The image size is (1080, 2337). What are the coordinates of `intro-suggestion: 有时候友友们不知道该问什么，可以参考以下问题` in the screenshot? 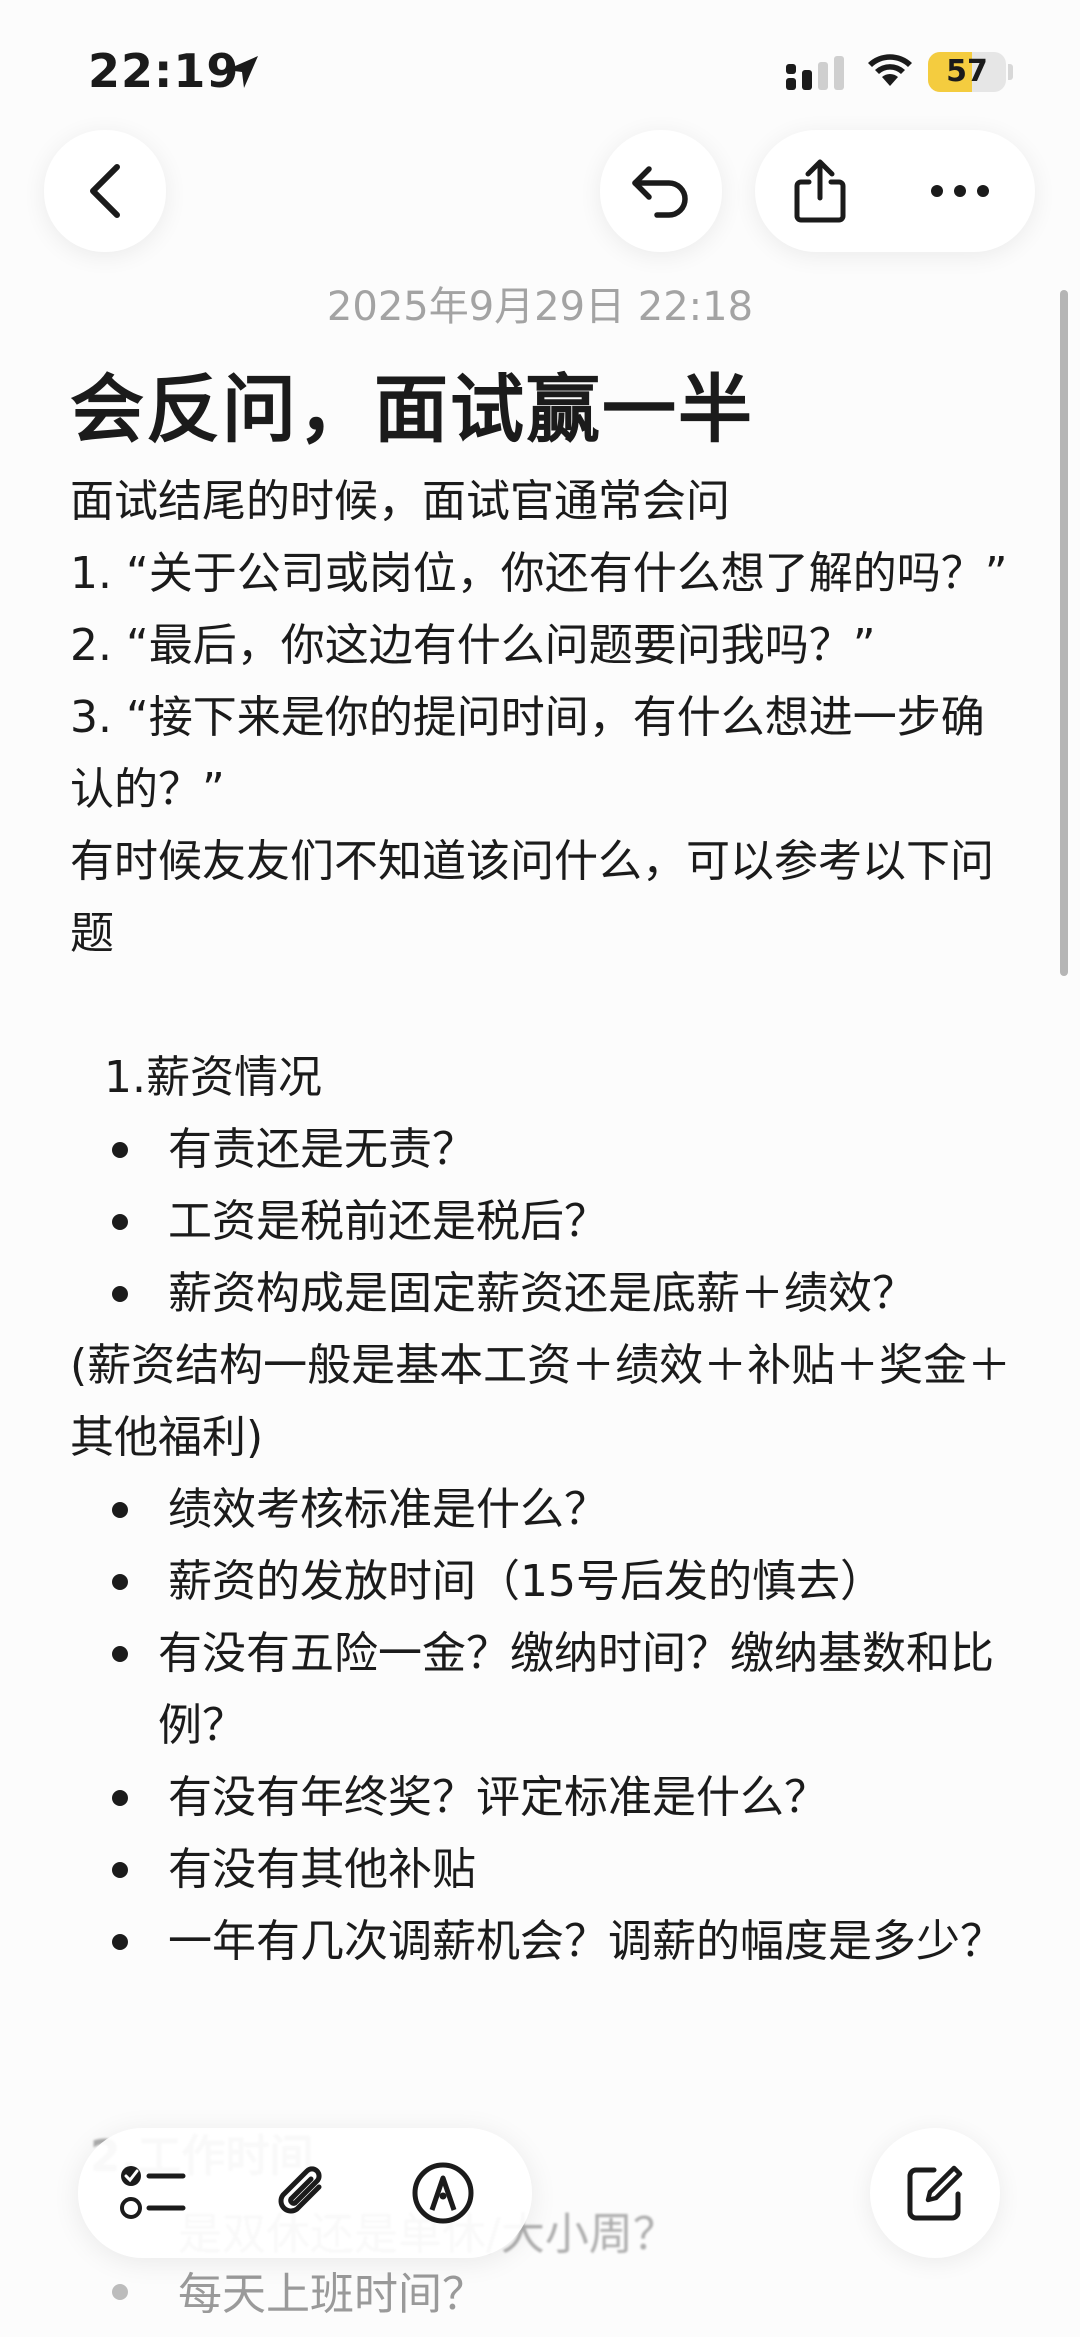 It's located at (532, 897).